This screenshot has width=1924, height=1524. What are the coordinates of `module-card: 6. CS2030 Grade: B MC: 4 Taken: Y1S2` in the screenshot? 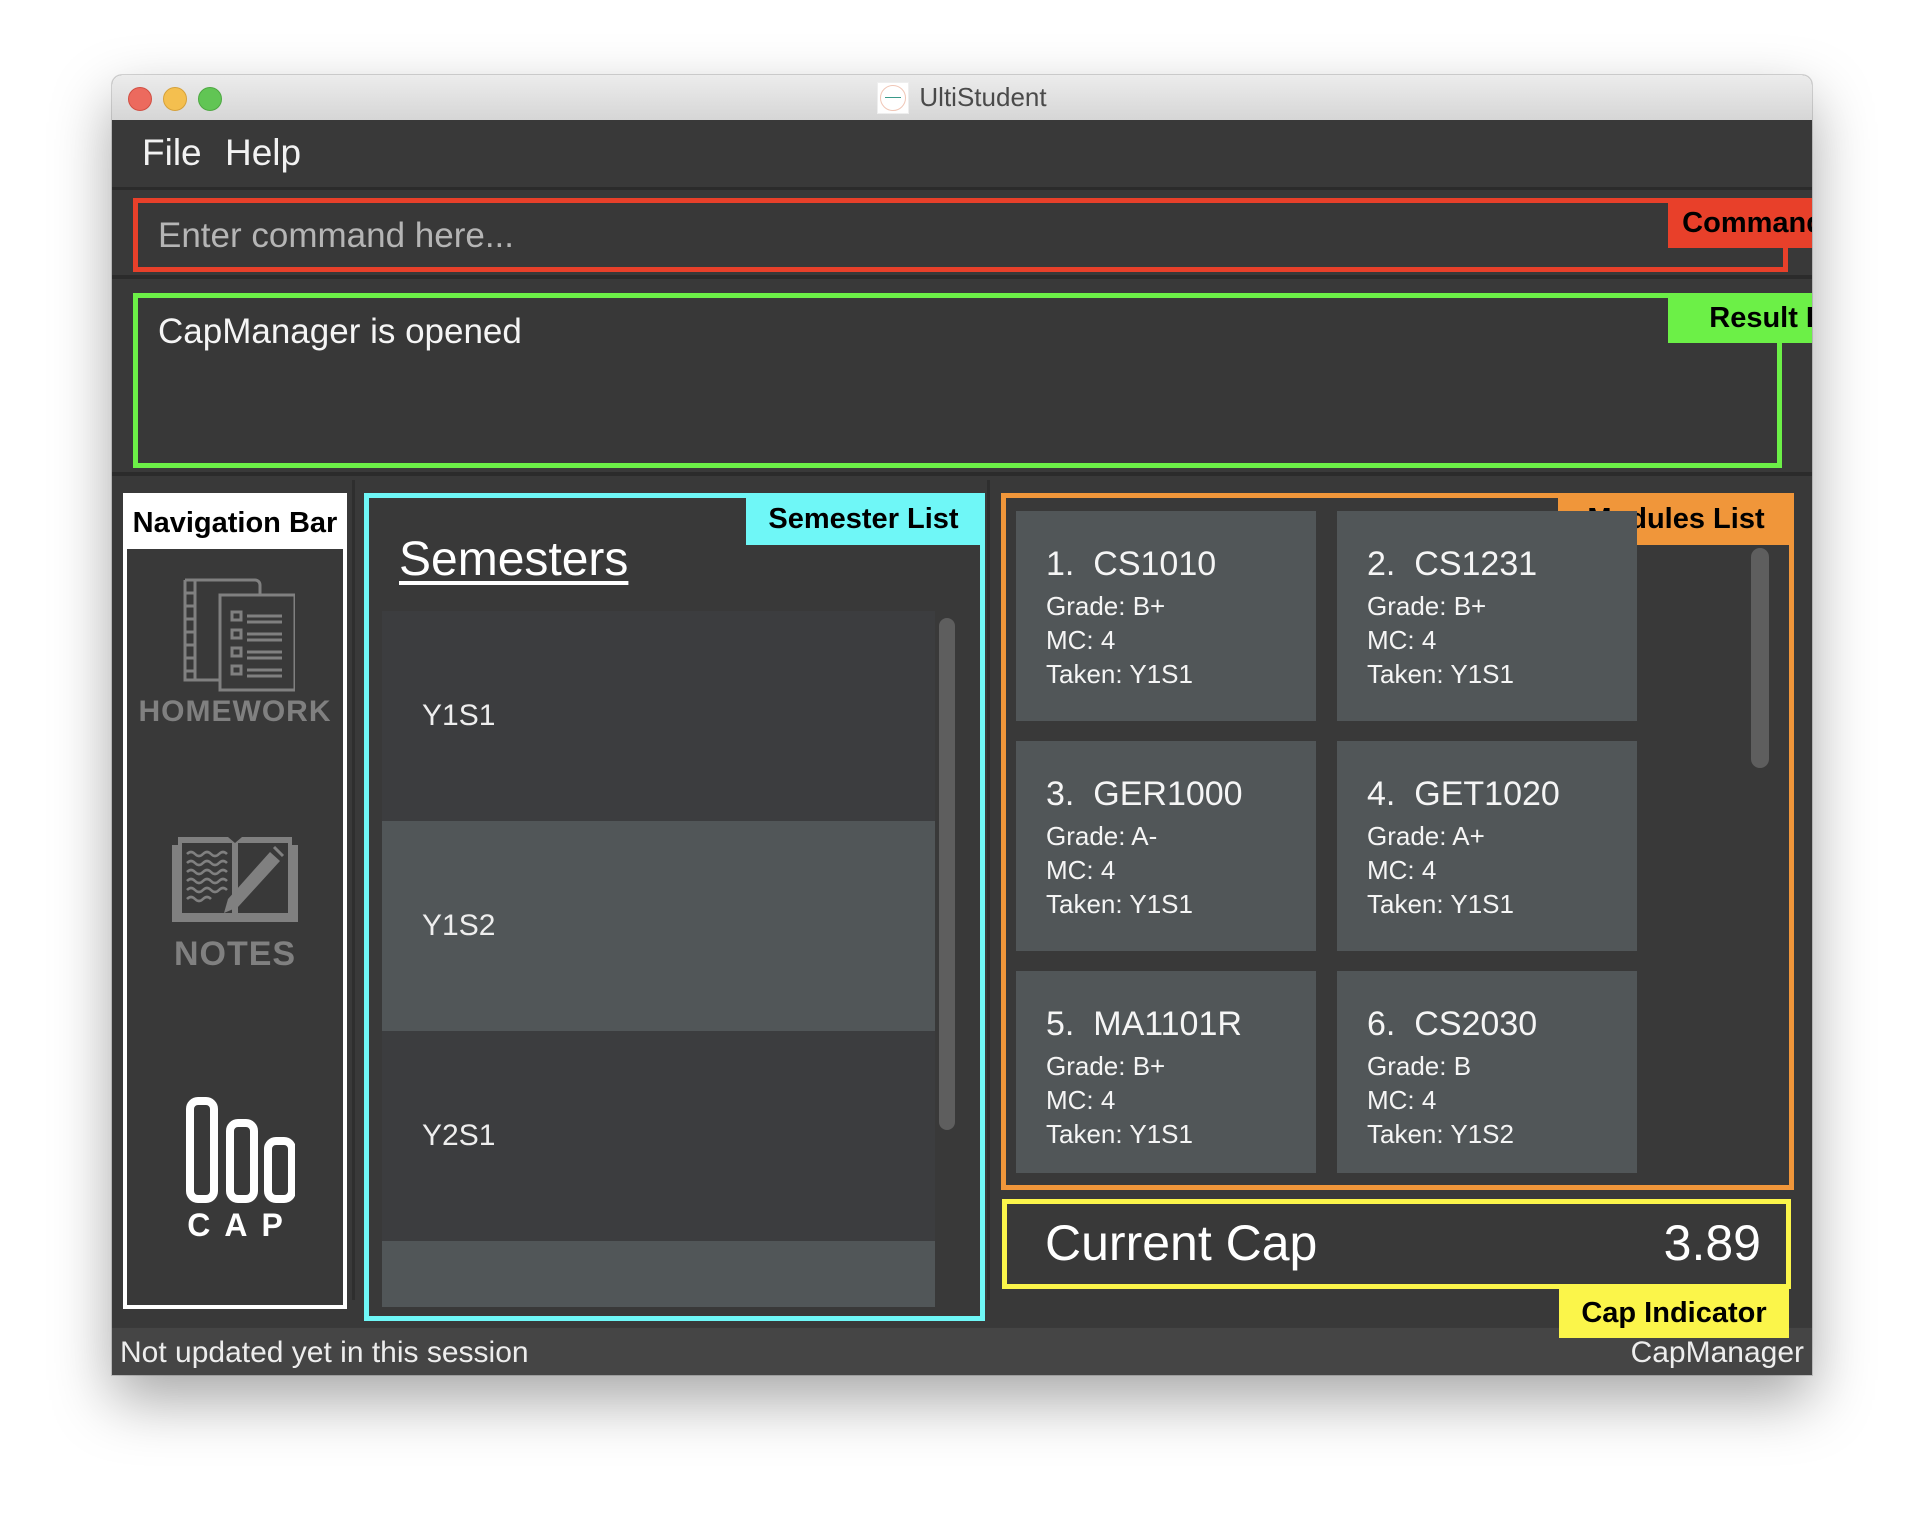 It's located at (1487, 1072).